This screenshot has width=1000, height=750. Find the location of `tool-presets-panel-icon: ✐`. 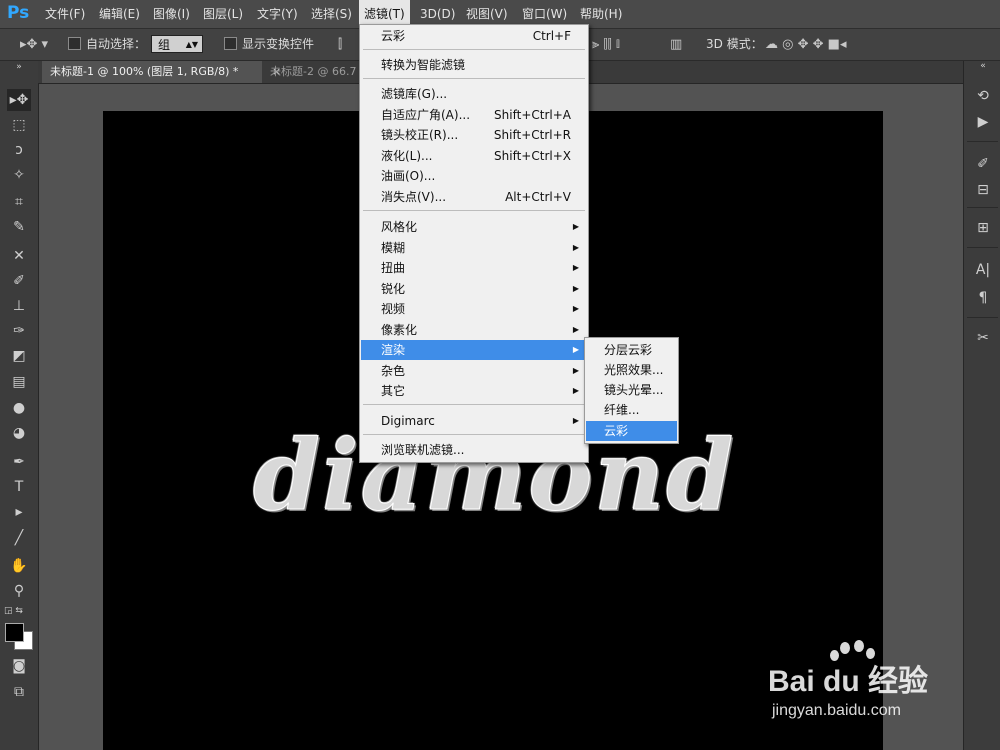

tool-presets-panel-icon: ✐ is located at coordinates (983, 164).